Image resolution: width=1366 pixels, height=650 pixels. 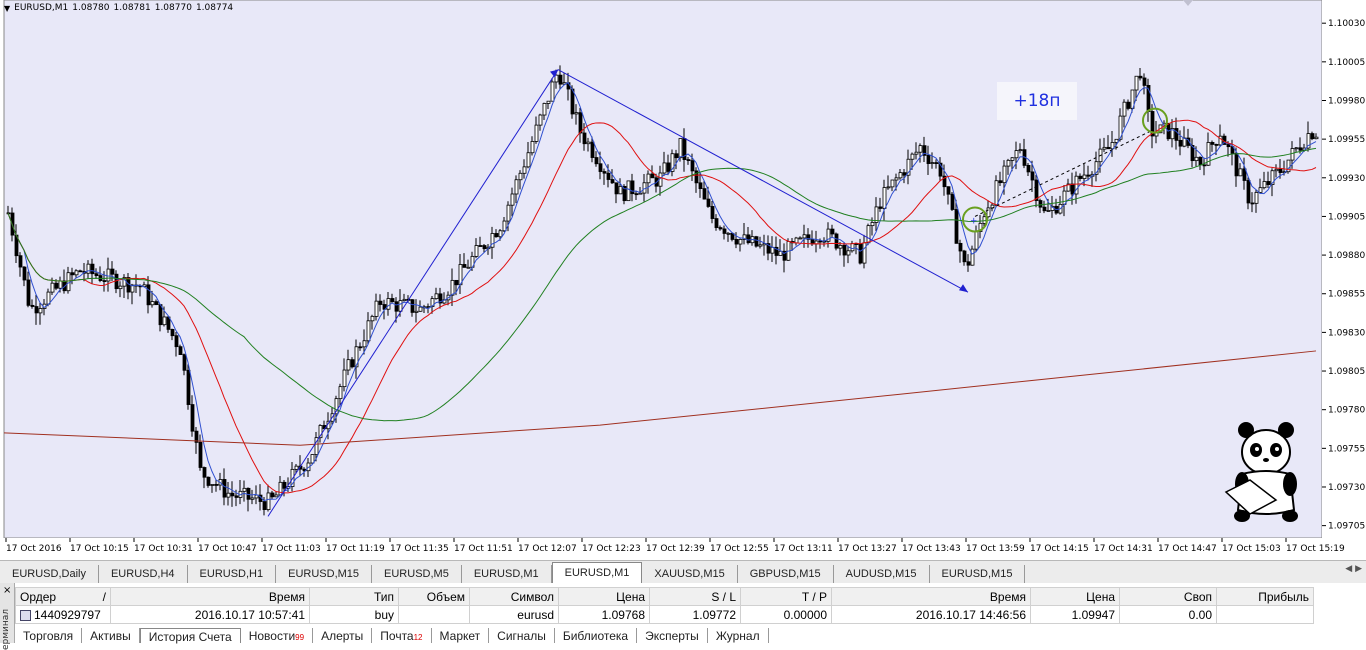 What do you see at coordinates (232, 574) in the screenshot?
I see `chart-tab: EURUSD,H1` at bounding box center [232, 574].